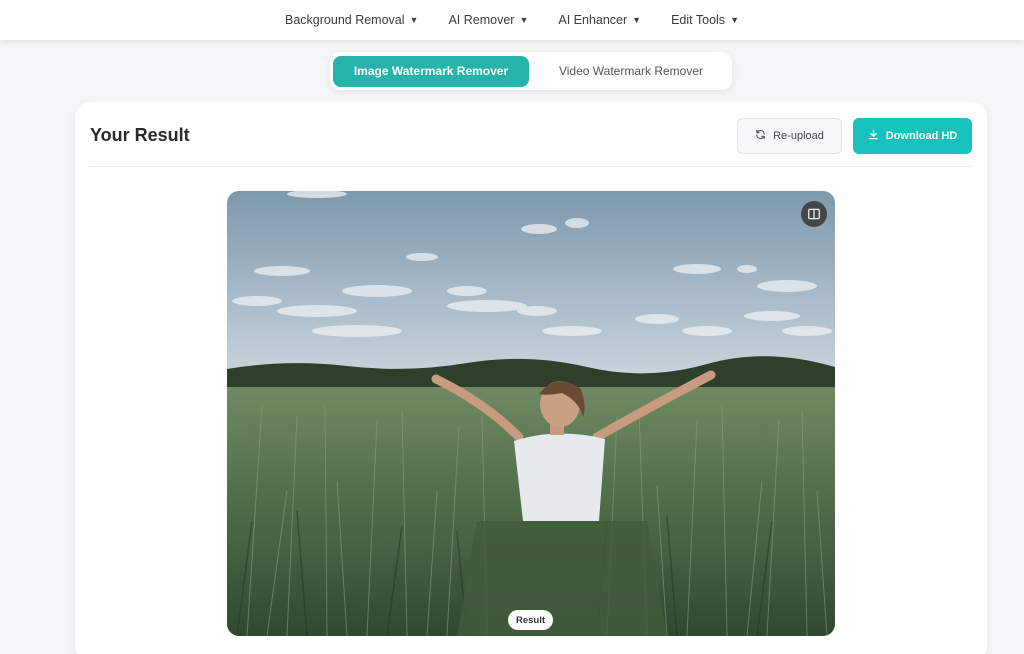  Describe the element at coordinates (593, 20) in the screenshot. I see `nav-item-label: AI Enhancer` at that location.